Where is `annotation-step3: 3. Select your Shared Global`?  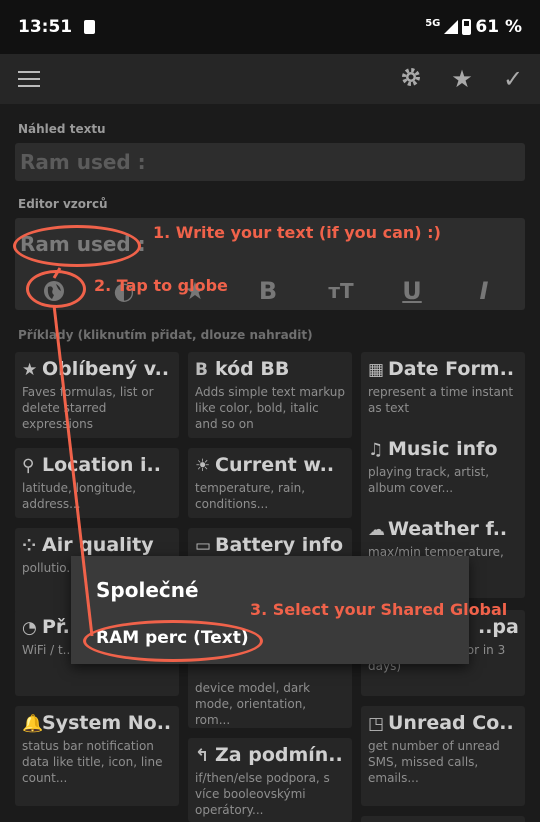
annotation-step3: 3. Select your Shared Global is located at coordinates (379, 609).